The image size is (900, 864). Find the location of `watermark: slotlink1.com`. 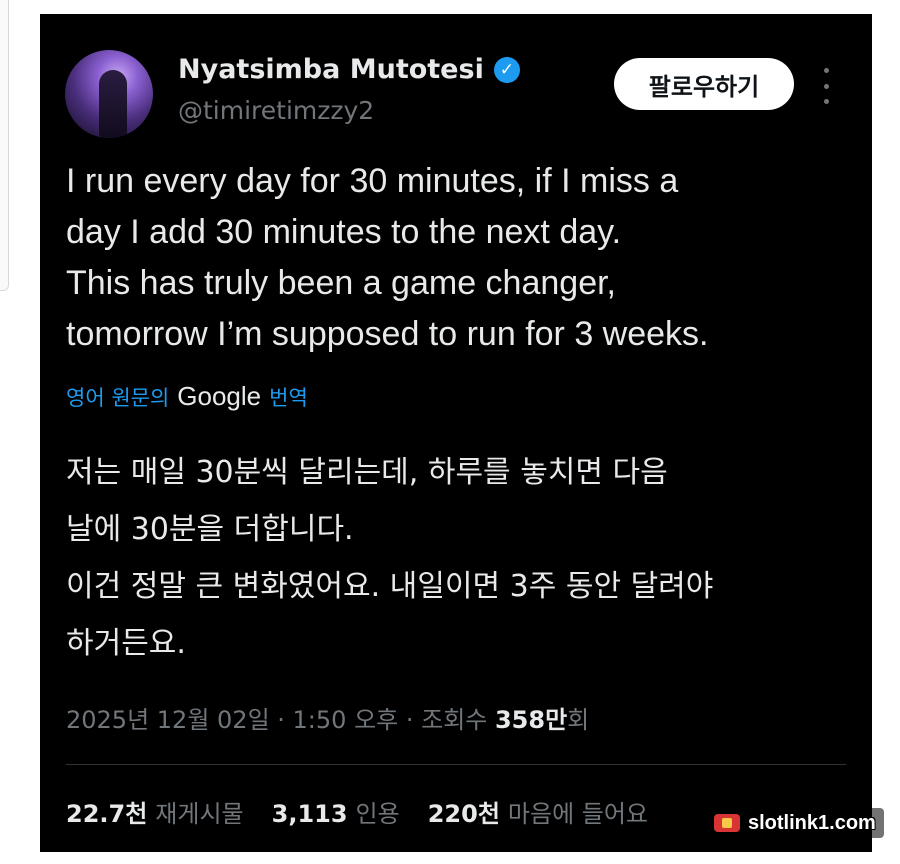

watermark: slotlink1.com is located at coordinates (795, 823).